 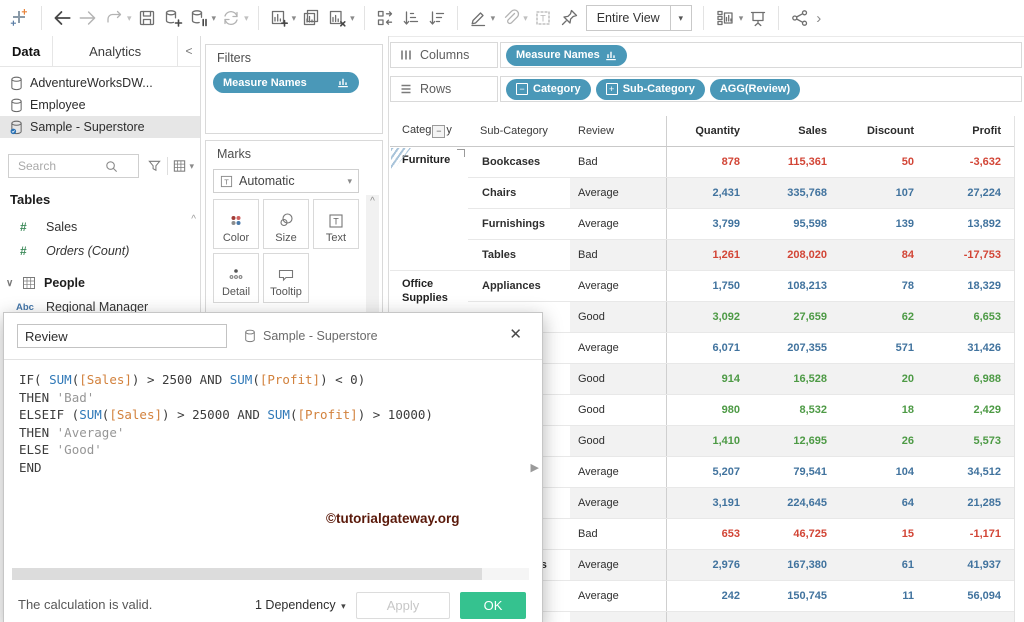 What do you see at coordinates (122, 336) in the screenshot?
I see `calculation-name-input` at bounding box center [122, 336].